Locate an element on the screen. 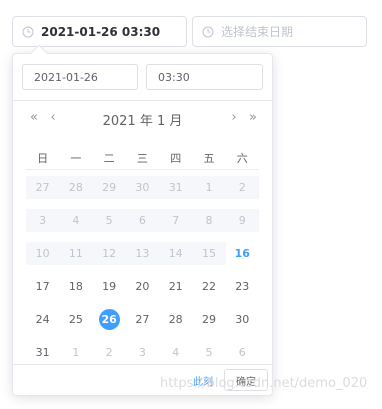 This screenshot has height=409, width=382. day-number: 13 is located at coordinates (142, 253).